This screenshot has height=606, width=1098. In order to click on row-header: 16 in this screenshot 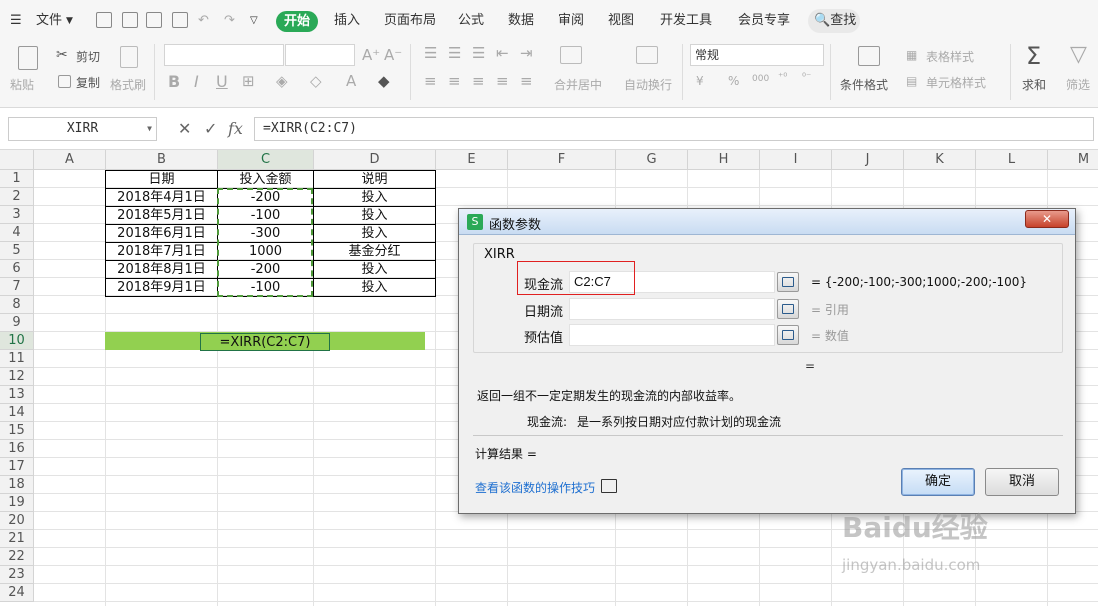, I will do `click(17, 449)`.